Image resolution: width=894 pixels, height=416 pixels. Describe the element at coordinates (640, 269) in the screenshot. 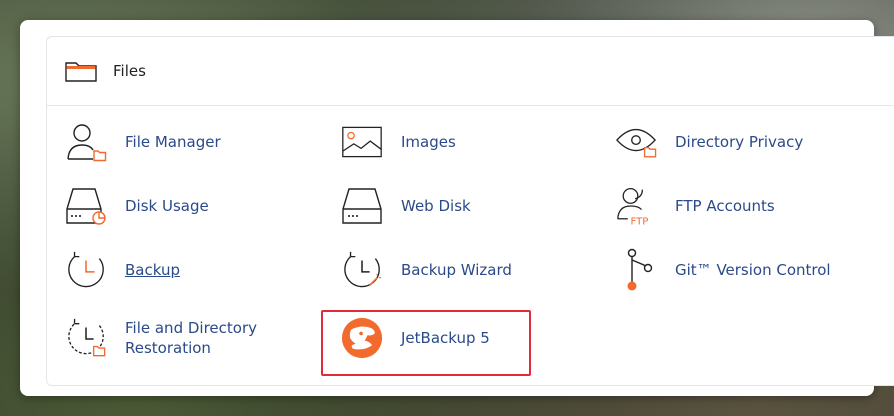

I see `git-branch-icon` at that location.